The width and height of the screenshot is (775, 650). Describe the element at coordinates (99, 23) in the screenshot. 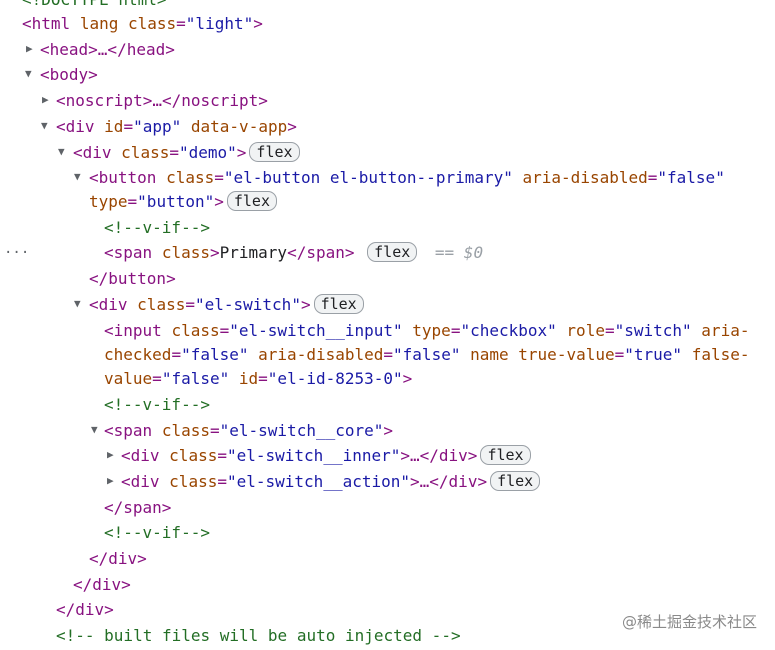

I see `html-lang-attr: lang` at that location.